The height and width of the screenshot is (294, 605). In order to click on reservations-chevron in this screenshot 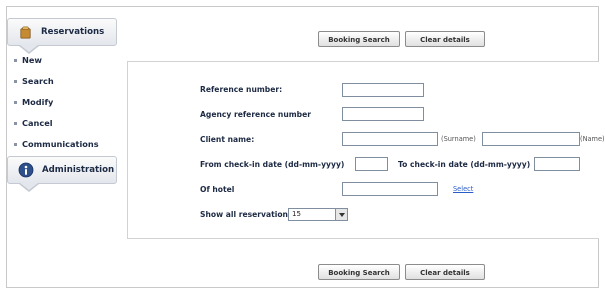, I will do `click(29, 48)`.